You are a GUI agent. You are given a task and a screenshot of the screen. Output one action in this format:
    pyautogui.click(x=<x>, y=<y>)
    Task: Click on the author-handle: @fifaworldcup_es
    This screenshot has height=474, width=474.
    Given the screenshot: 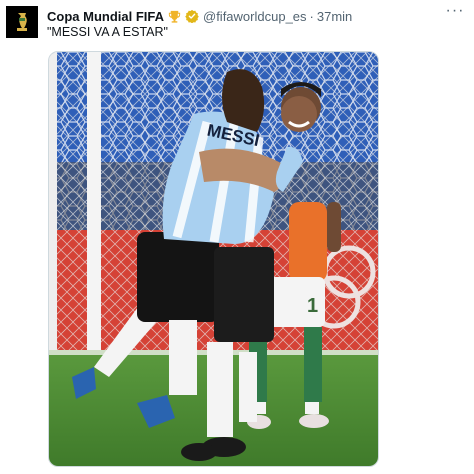 What is the action you would take?
    pyautogui.click(x=255, y=16)
    